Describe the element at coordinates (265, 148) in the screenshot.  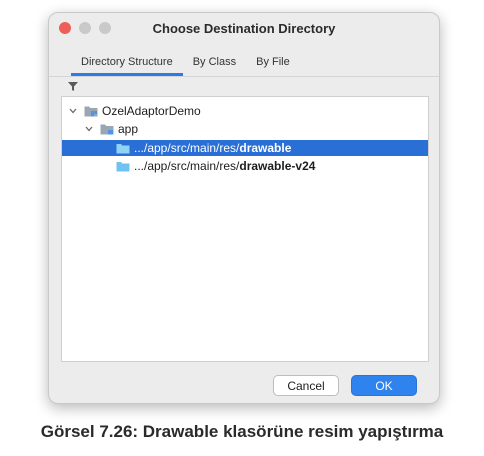
I see `tree-row-drawable-name: drawable` at that location.